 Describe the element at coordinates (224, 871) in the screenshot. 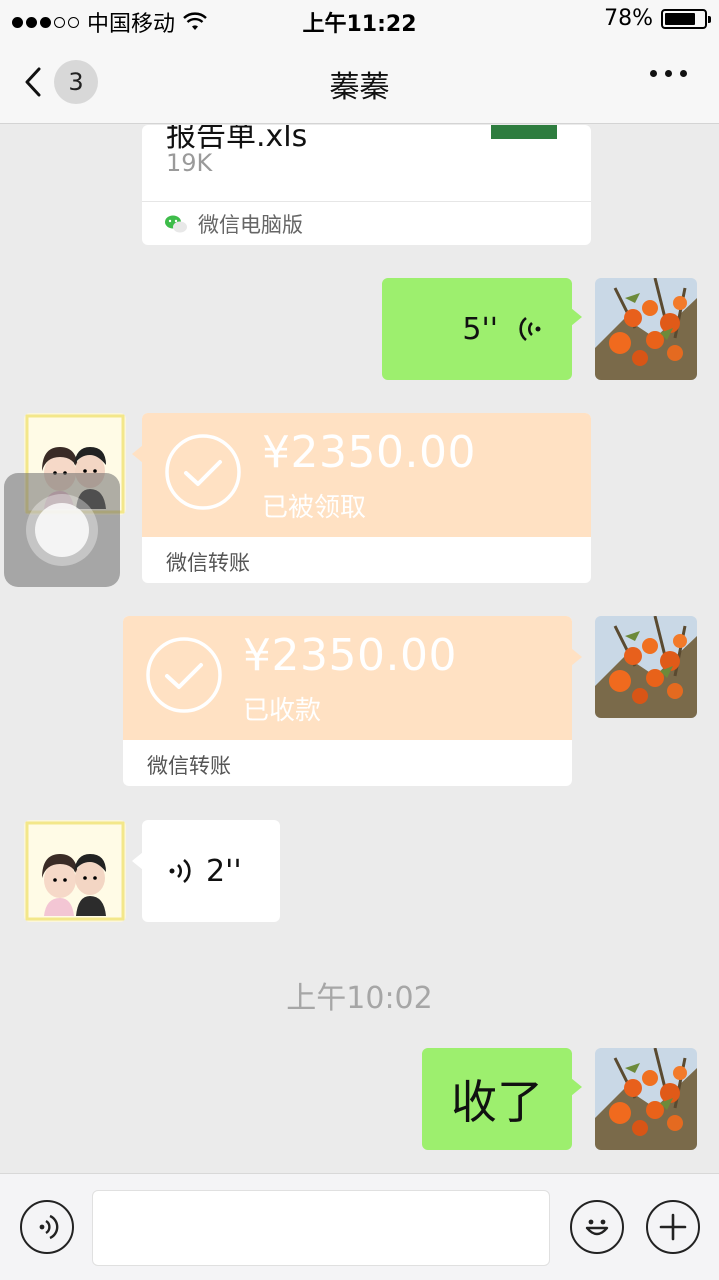

I see `voice-duration: 2''` at that location.